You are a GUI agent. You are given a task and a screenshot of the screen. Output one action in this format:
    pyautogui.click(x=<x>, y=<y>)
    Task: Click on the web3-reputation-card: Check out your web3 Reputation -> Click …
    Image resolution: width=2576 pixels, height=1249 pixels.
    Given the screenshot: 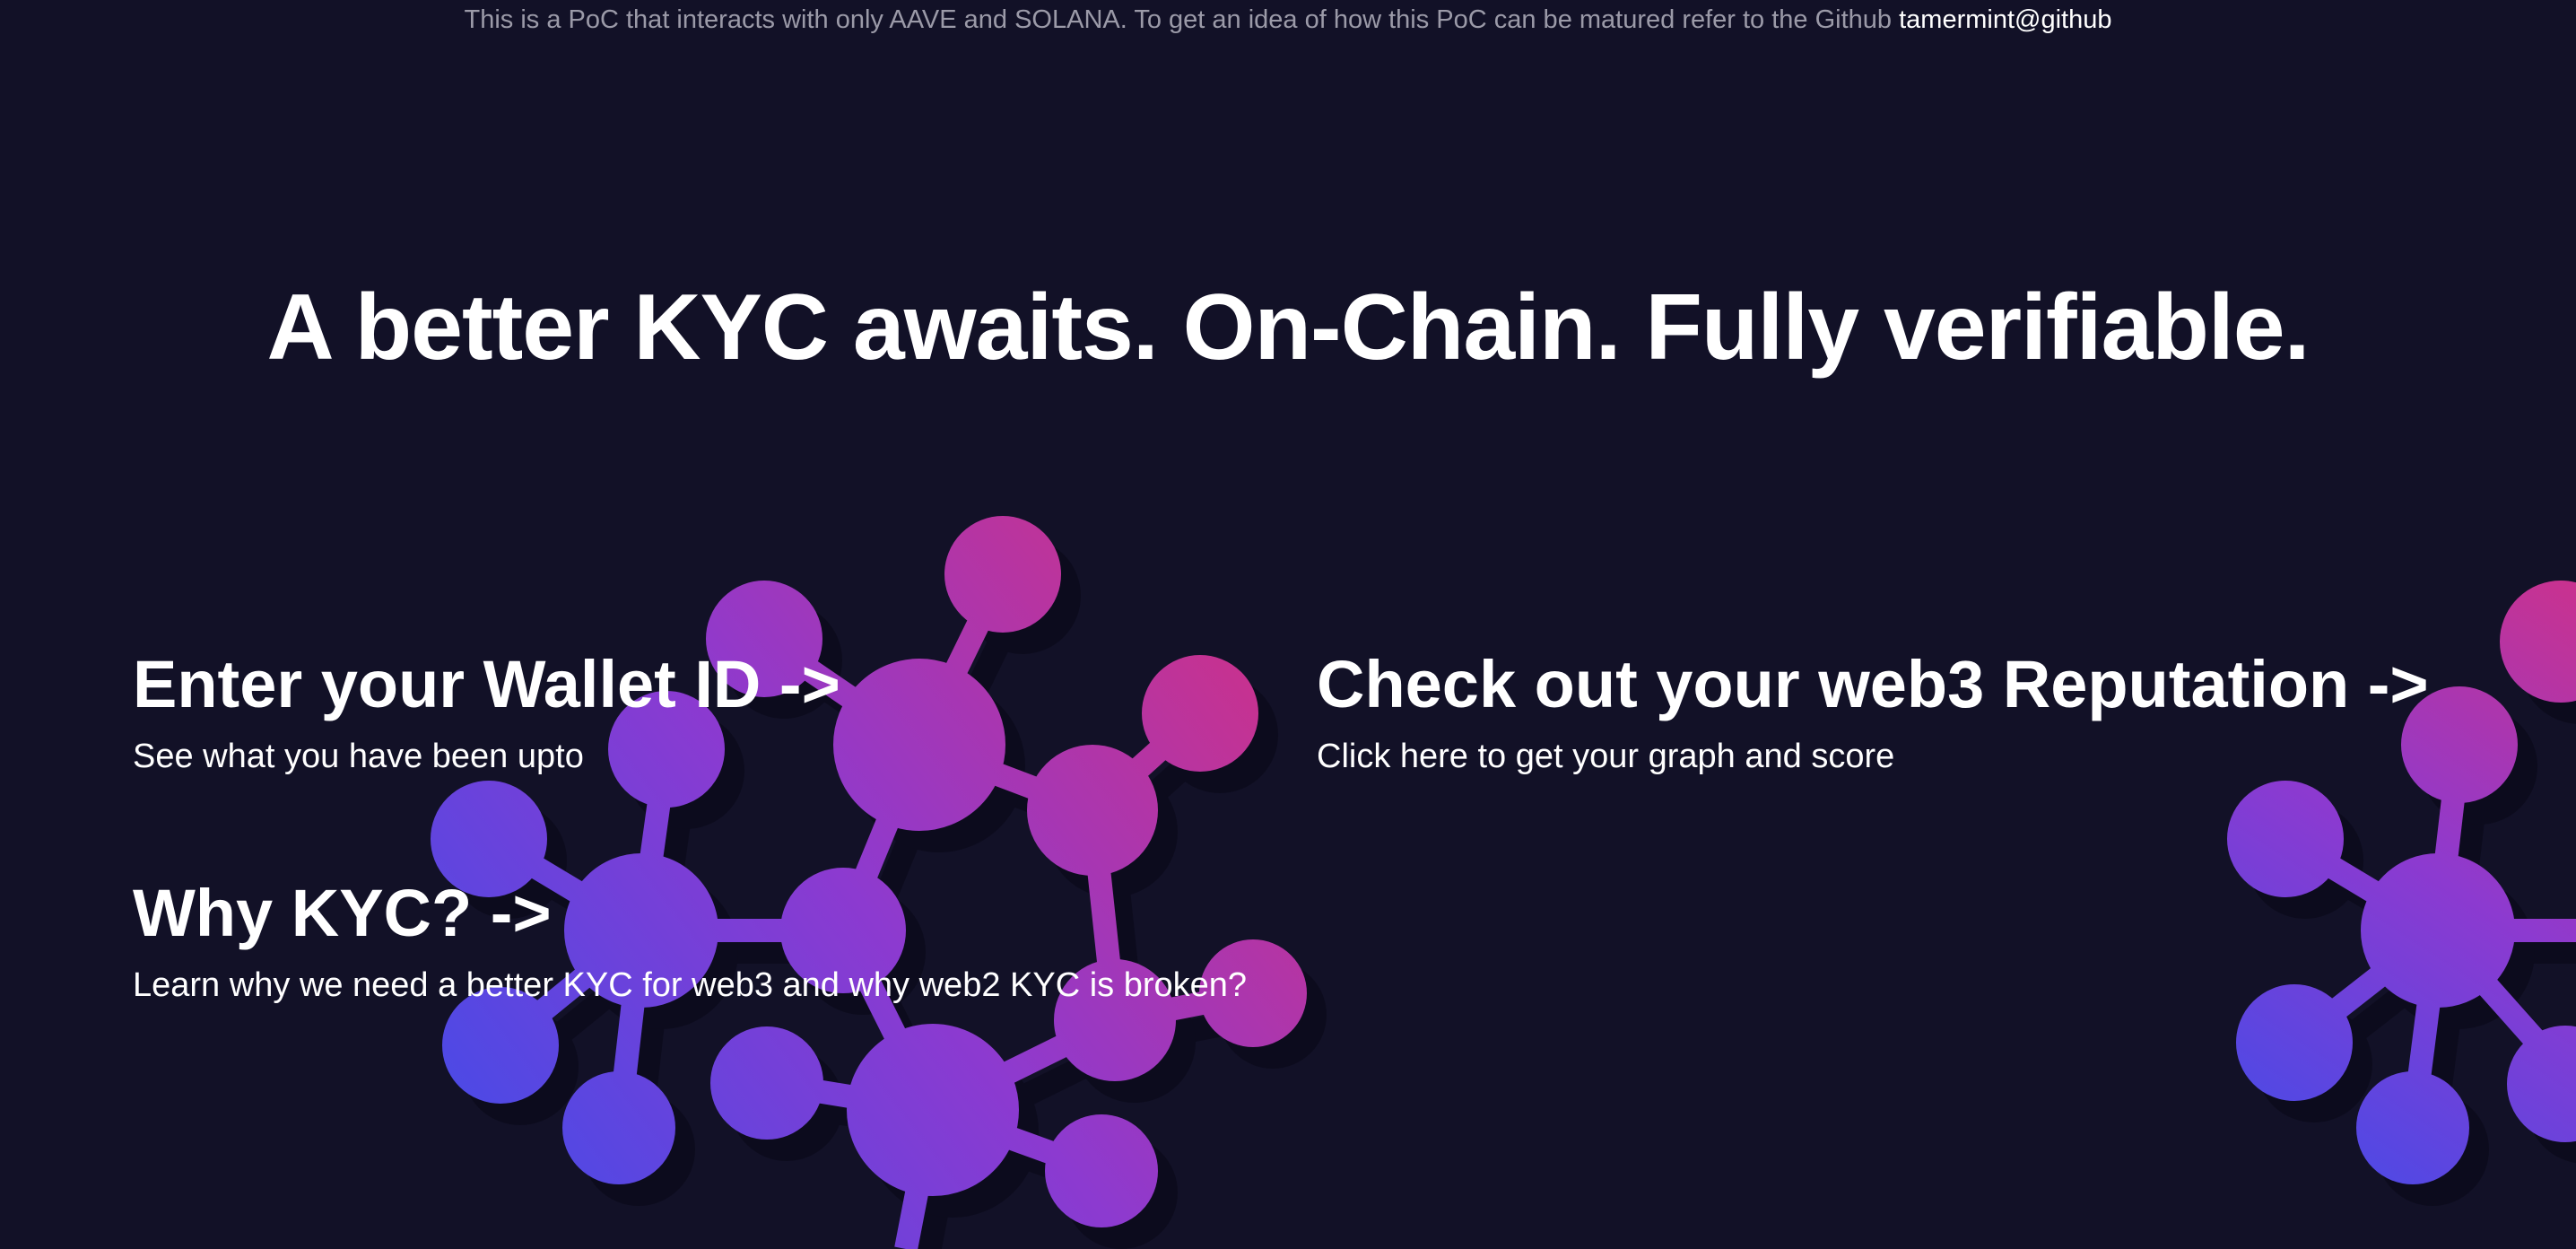 What is the action you would take?
    pyautogui.click(x=1873, y=712)
    